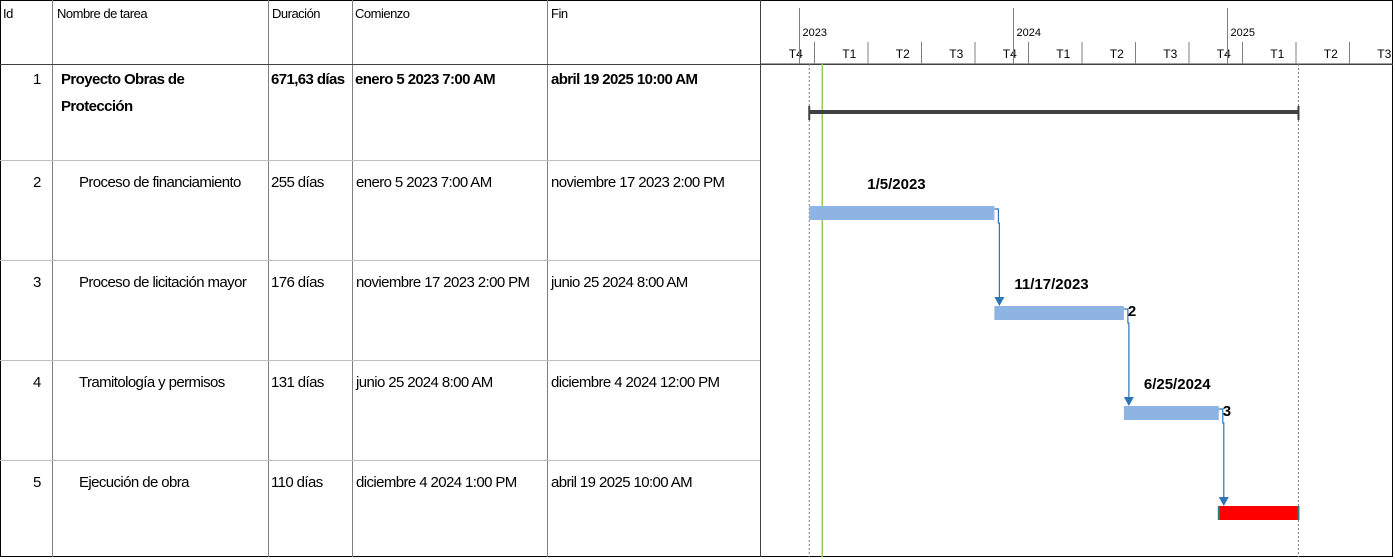  What do you see at coordinates (296, 13) in the screenshot?
I see `header-duration: Duración` at bounding box center [296, 13].